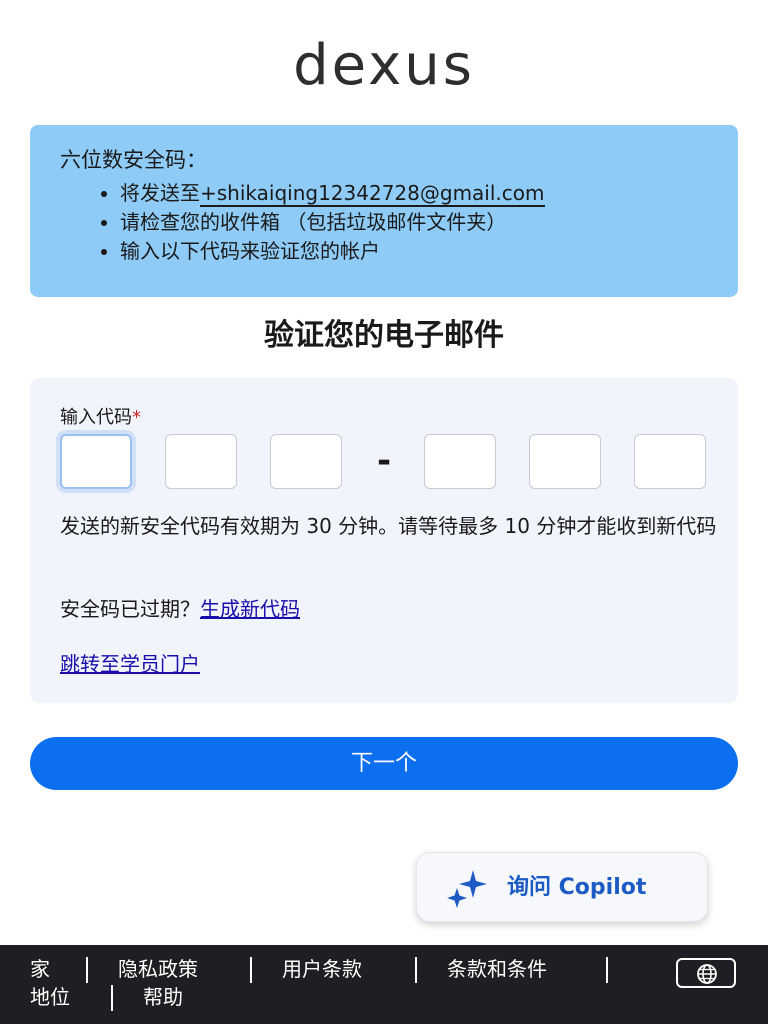 The width and height of the screenshot is (768, 1024). I want to click on footer-link-privacy: 隐私政策, so click(158, 969).